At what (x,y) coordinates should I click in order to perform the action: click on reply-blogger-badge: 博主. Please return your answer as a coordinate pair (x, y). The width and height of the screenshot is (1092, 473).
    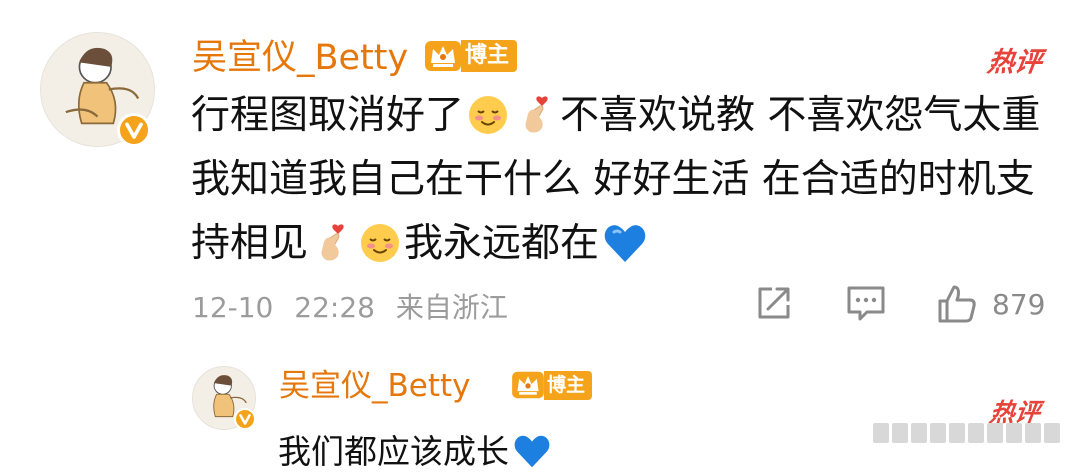
    Looking at the image, I should click on (552, 385).